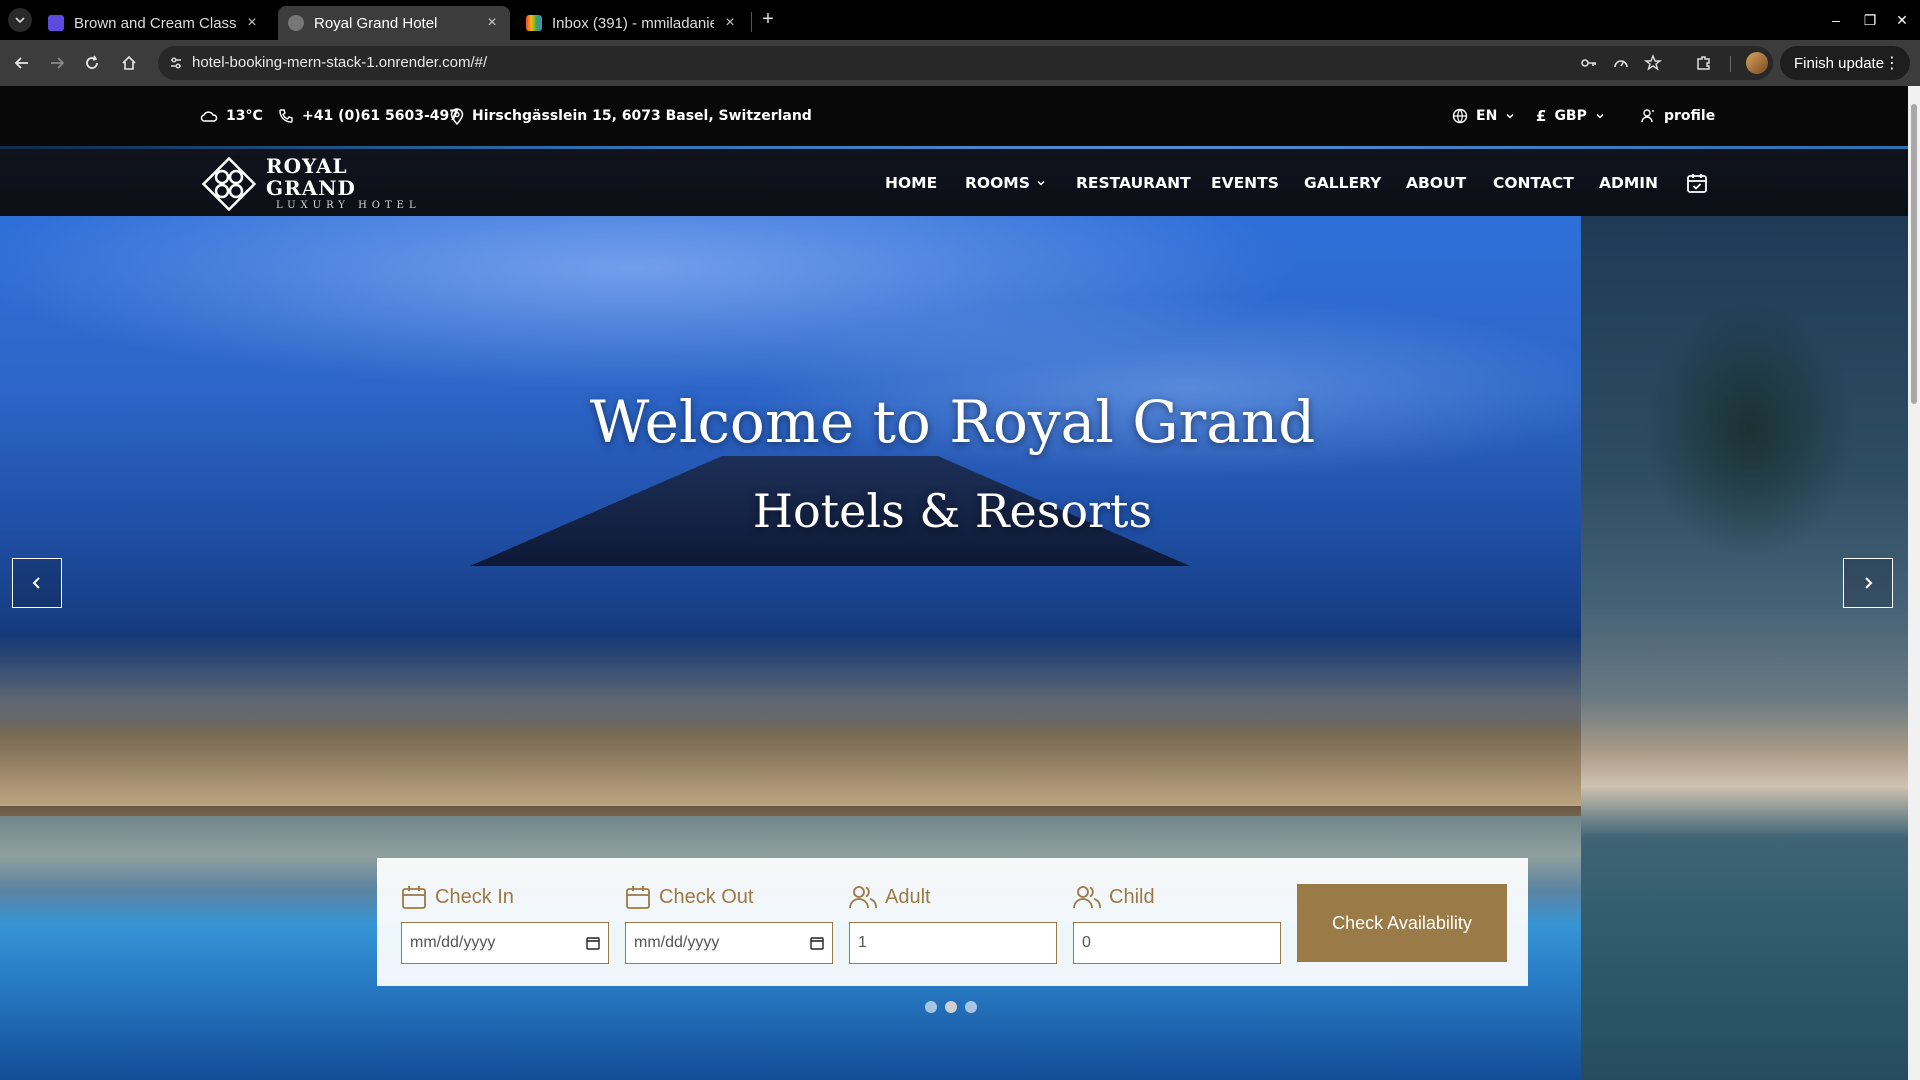  I want to click on carousel-prev-button, so click(37, 583).